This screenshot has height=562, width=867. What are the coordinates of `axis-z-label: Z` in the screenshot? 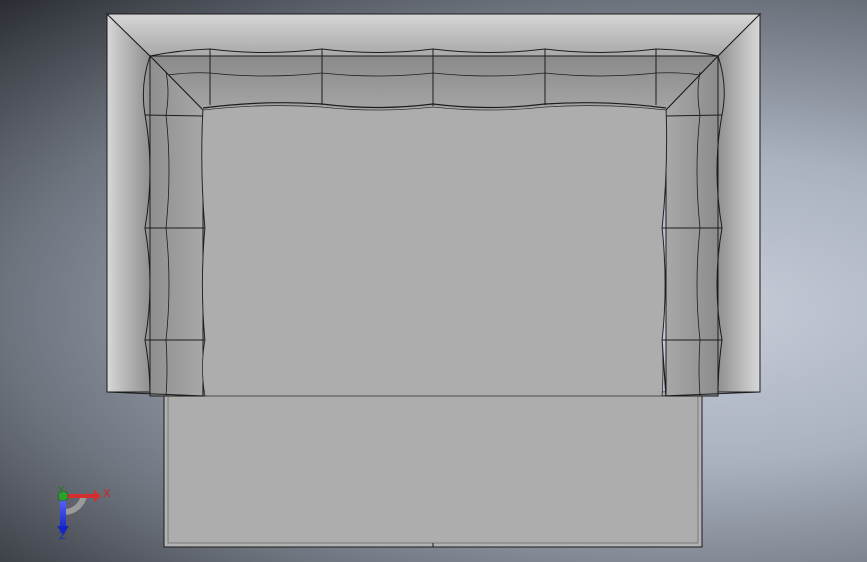 It's located at (62, 536).